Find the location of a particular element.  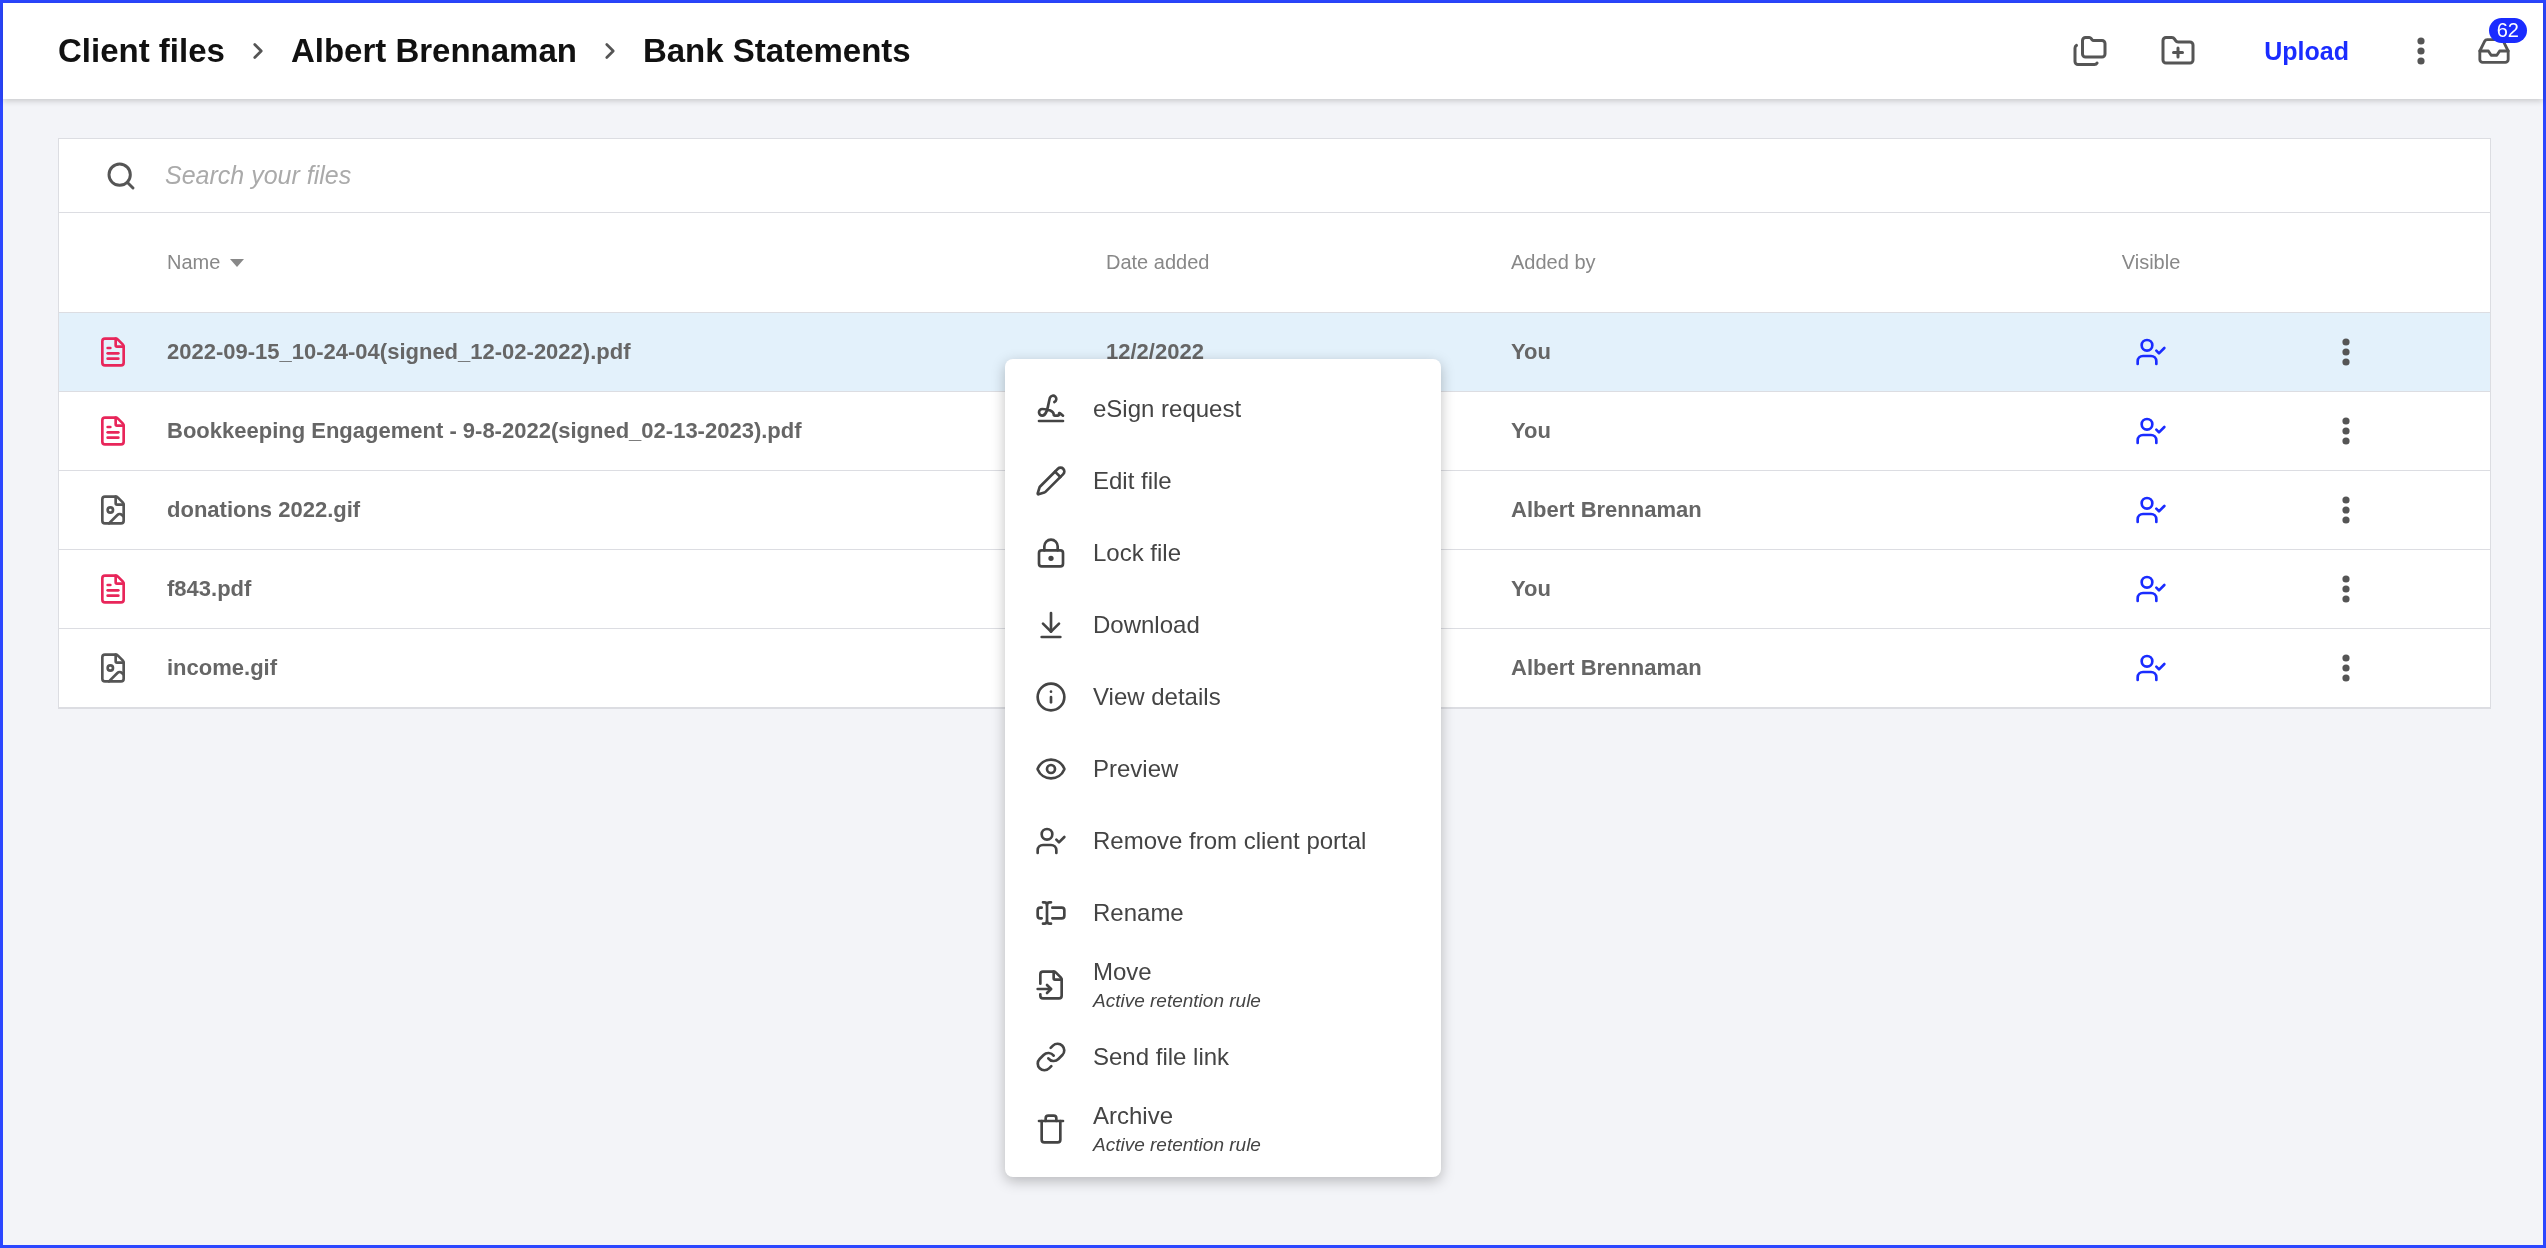

menu-item-label: Move is located at coordinates (1123, 972).